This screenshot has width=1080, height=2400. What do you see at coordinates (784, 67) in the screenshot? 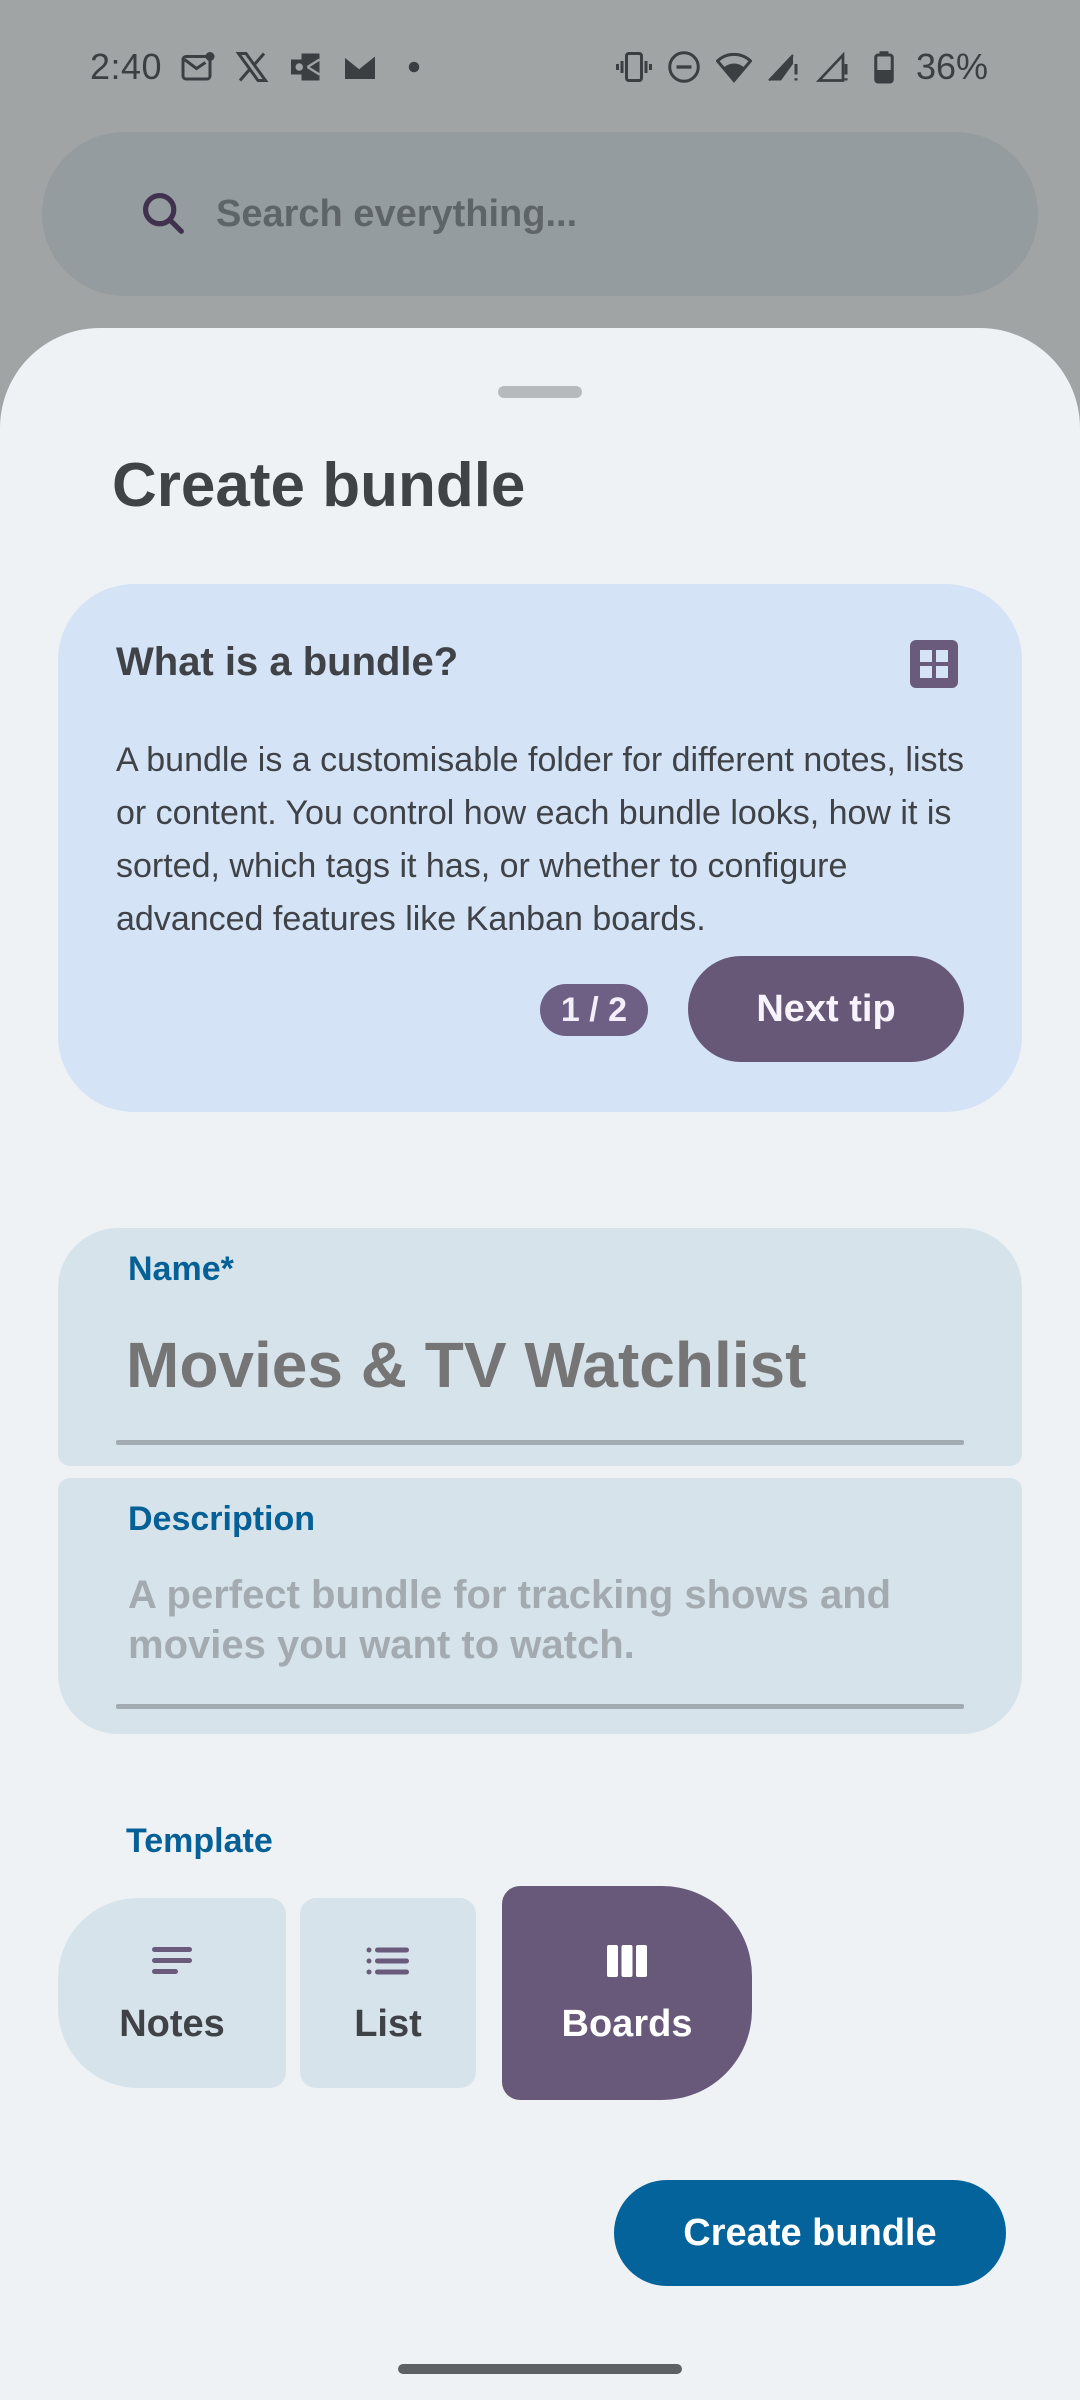
I see `signal-sim1-icon` at bounding box center [784, 67].